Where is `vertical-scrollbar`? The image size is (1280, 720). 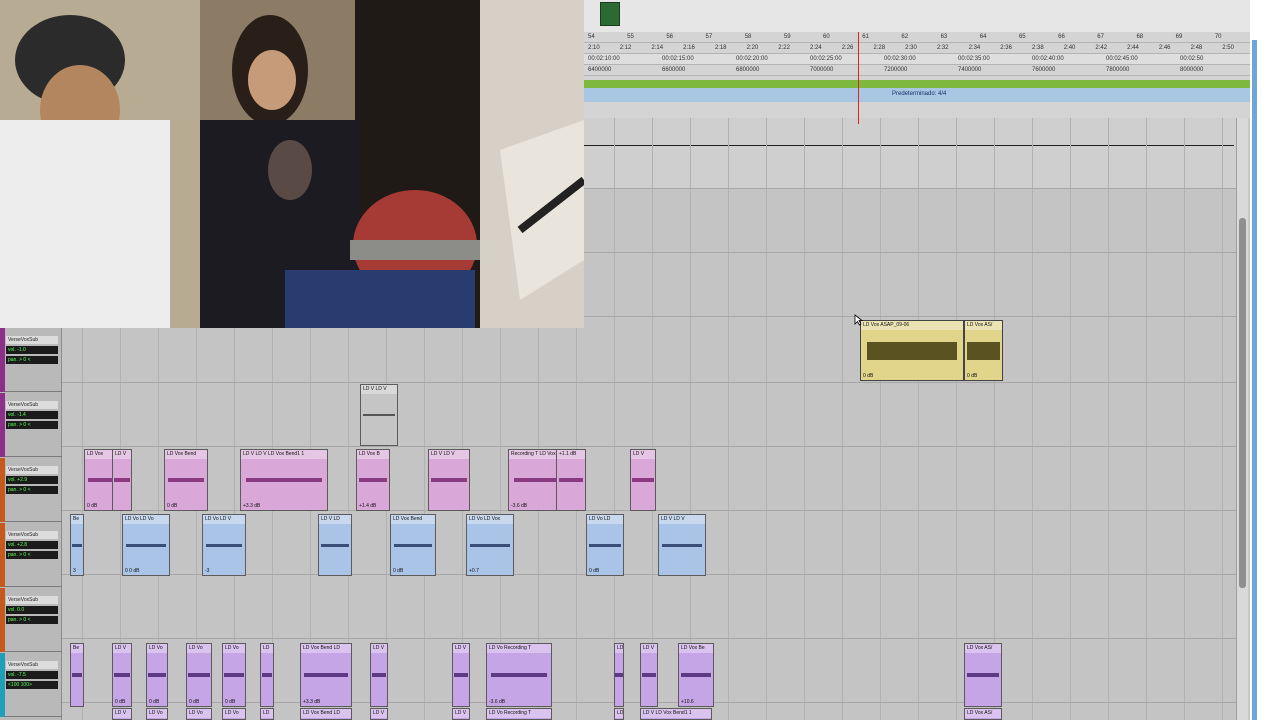 vertical-scrollbar is located at coordinates (1242, 419).